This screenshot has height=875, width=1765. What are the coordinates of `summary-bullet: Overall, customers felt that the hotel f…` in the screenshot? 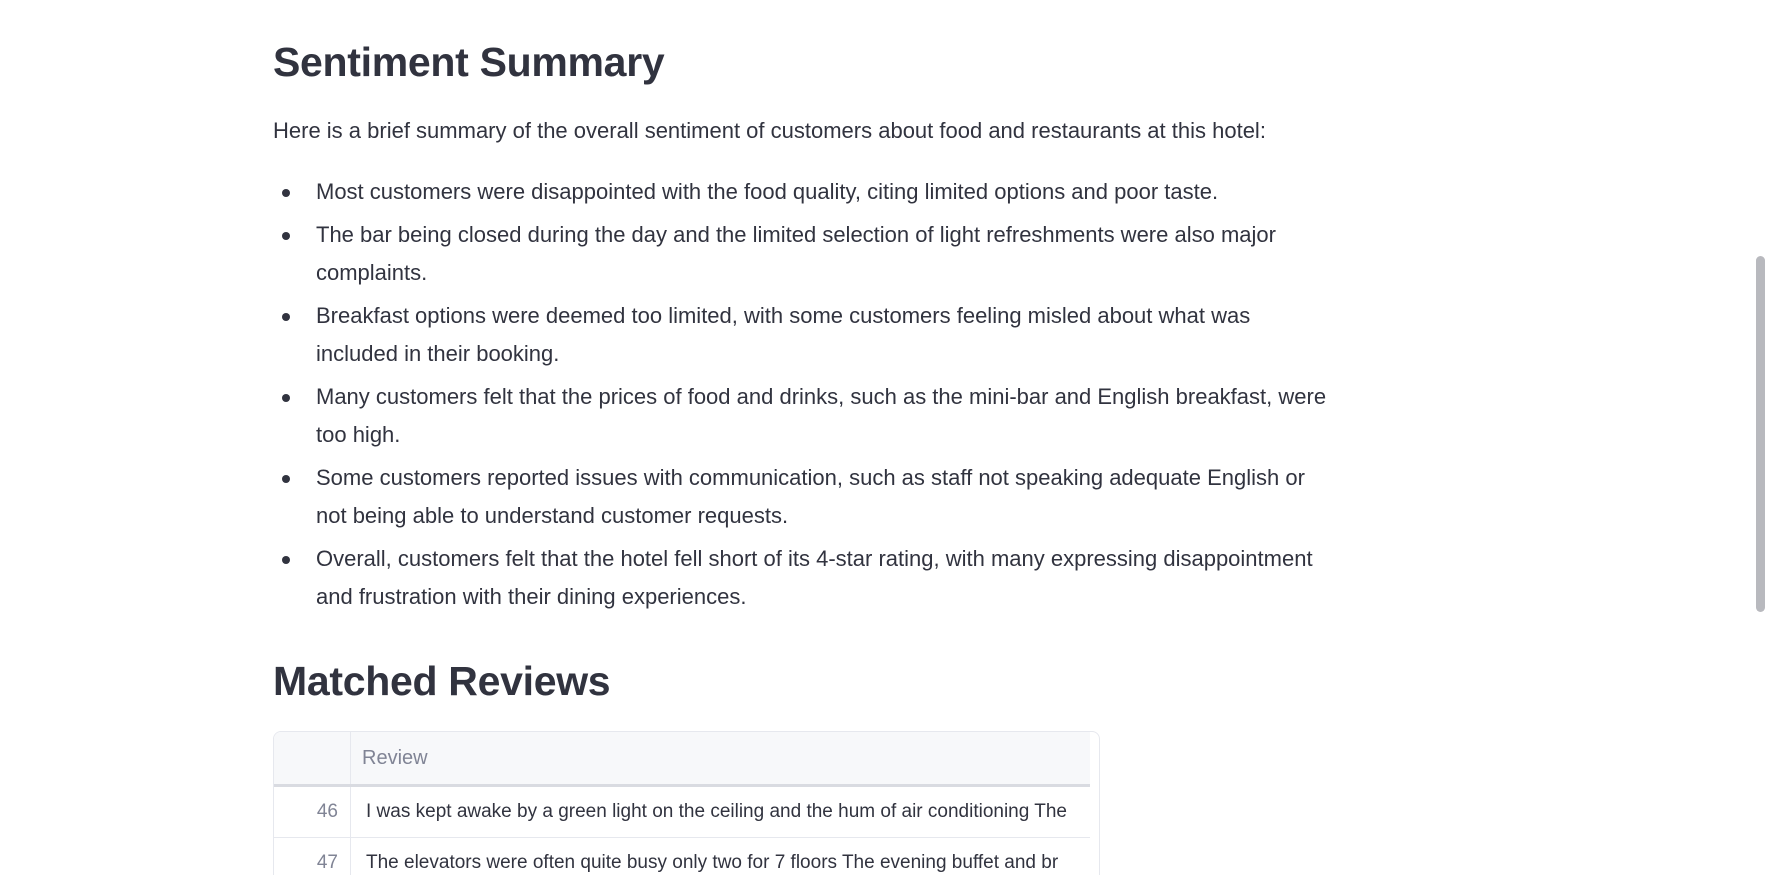 It's located at (809, 578).